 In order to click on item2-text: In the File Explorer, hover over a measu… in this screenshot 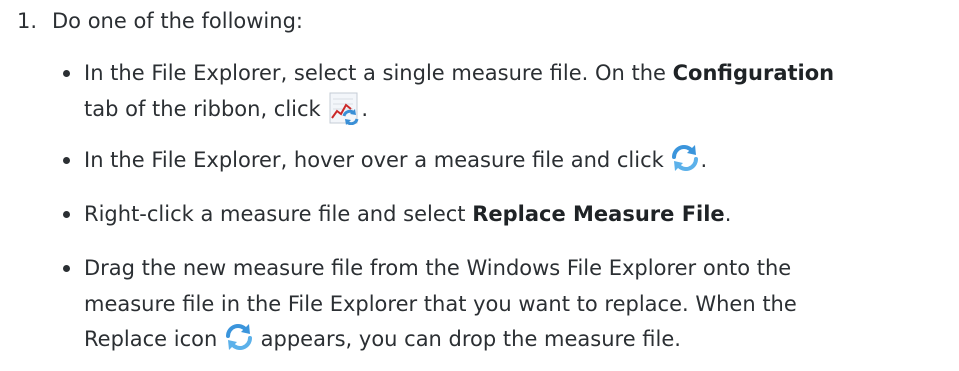, I will do `click(377, 160)`.